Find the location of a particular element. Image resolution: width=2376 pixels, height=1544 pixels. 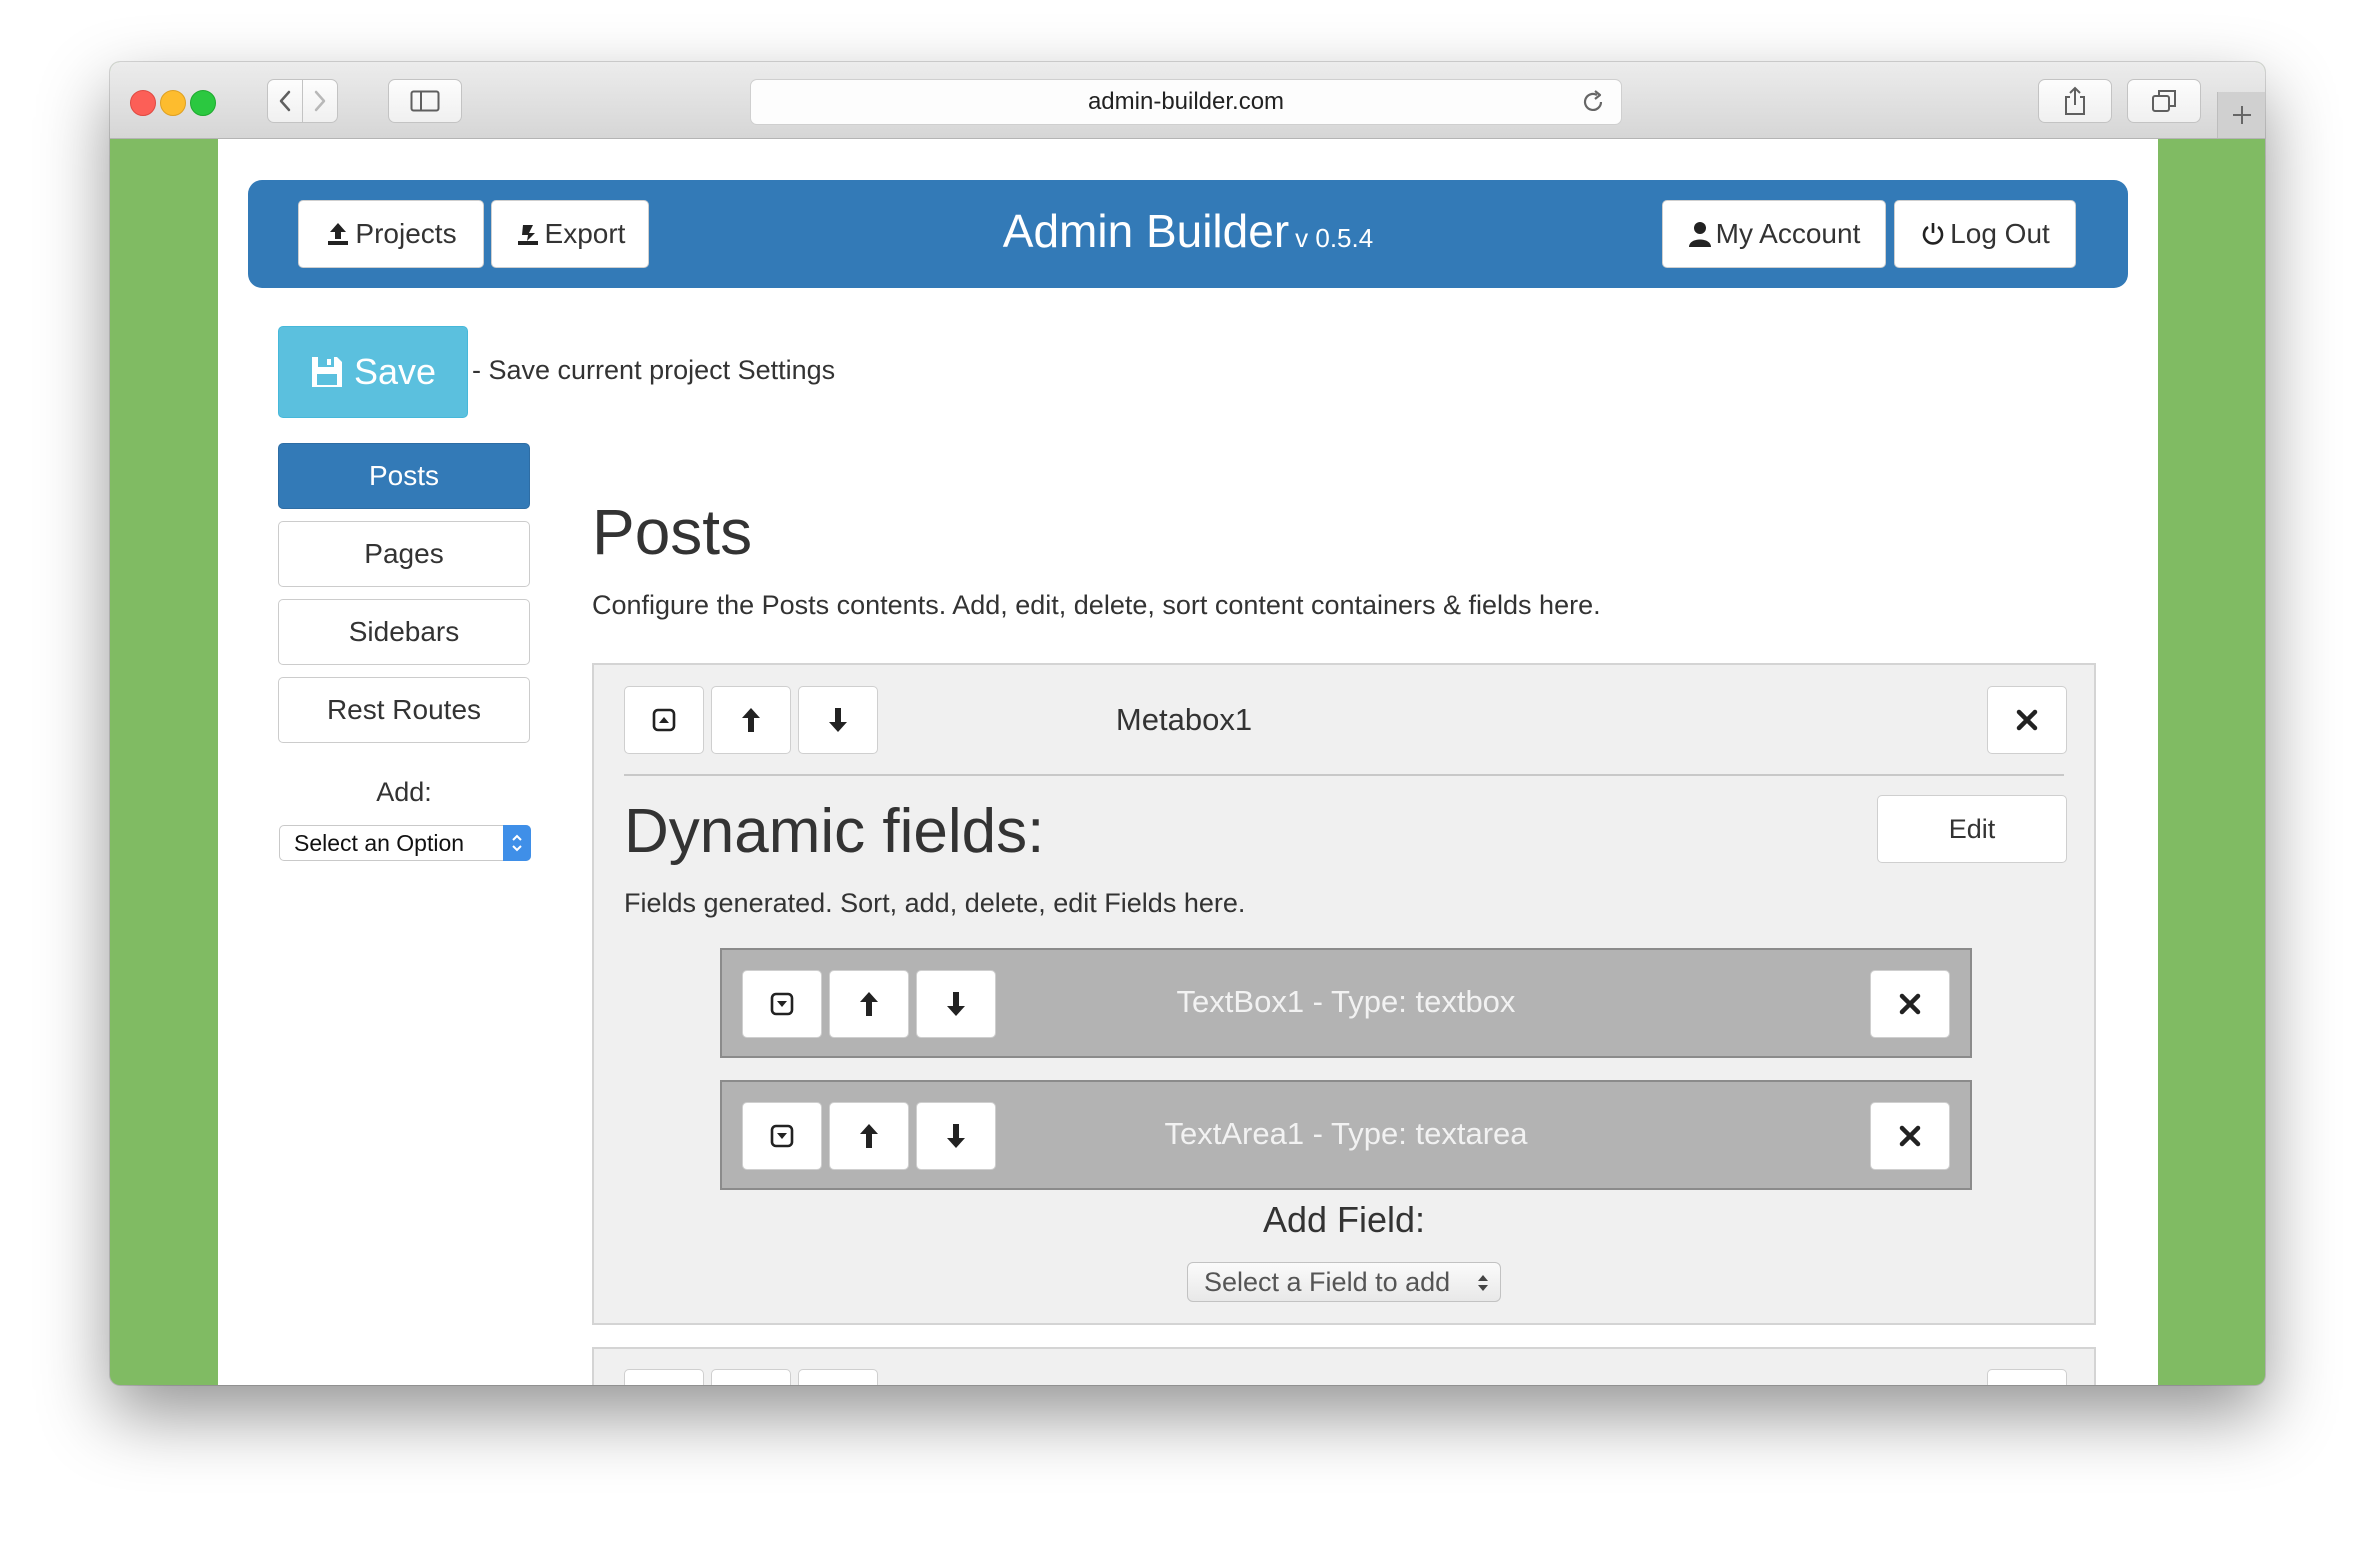

share-button is located at coordinates (2075, 101).